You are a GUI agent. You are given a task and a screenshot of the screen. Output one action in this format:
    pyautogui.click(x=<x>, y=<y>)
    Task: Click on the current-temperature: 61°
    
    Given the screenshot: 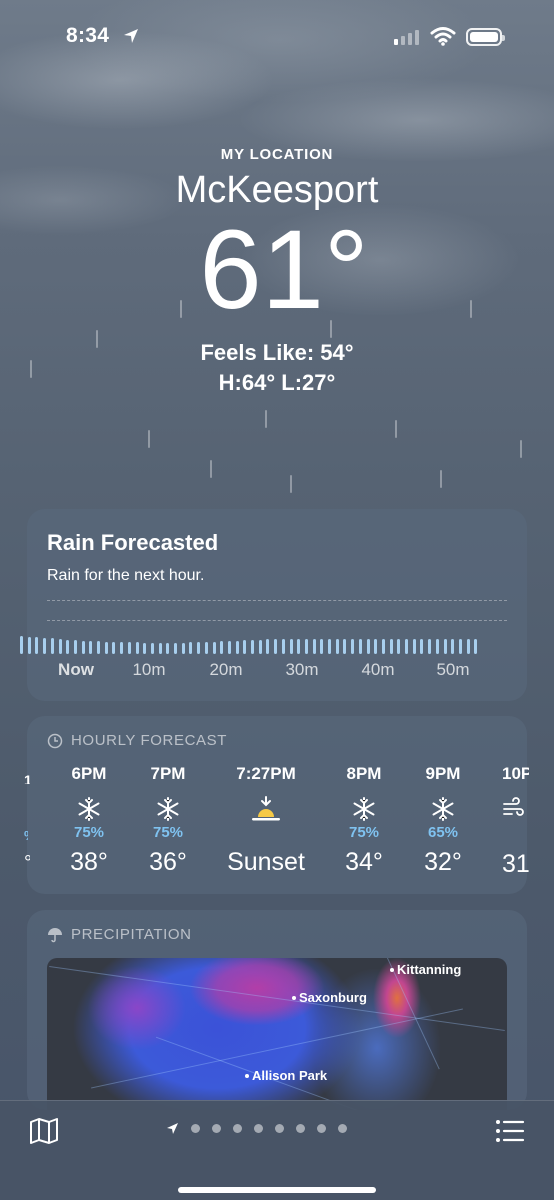 What is the action you would take?
    pyautogui.click(x=284, y=269)
    